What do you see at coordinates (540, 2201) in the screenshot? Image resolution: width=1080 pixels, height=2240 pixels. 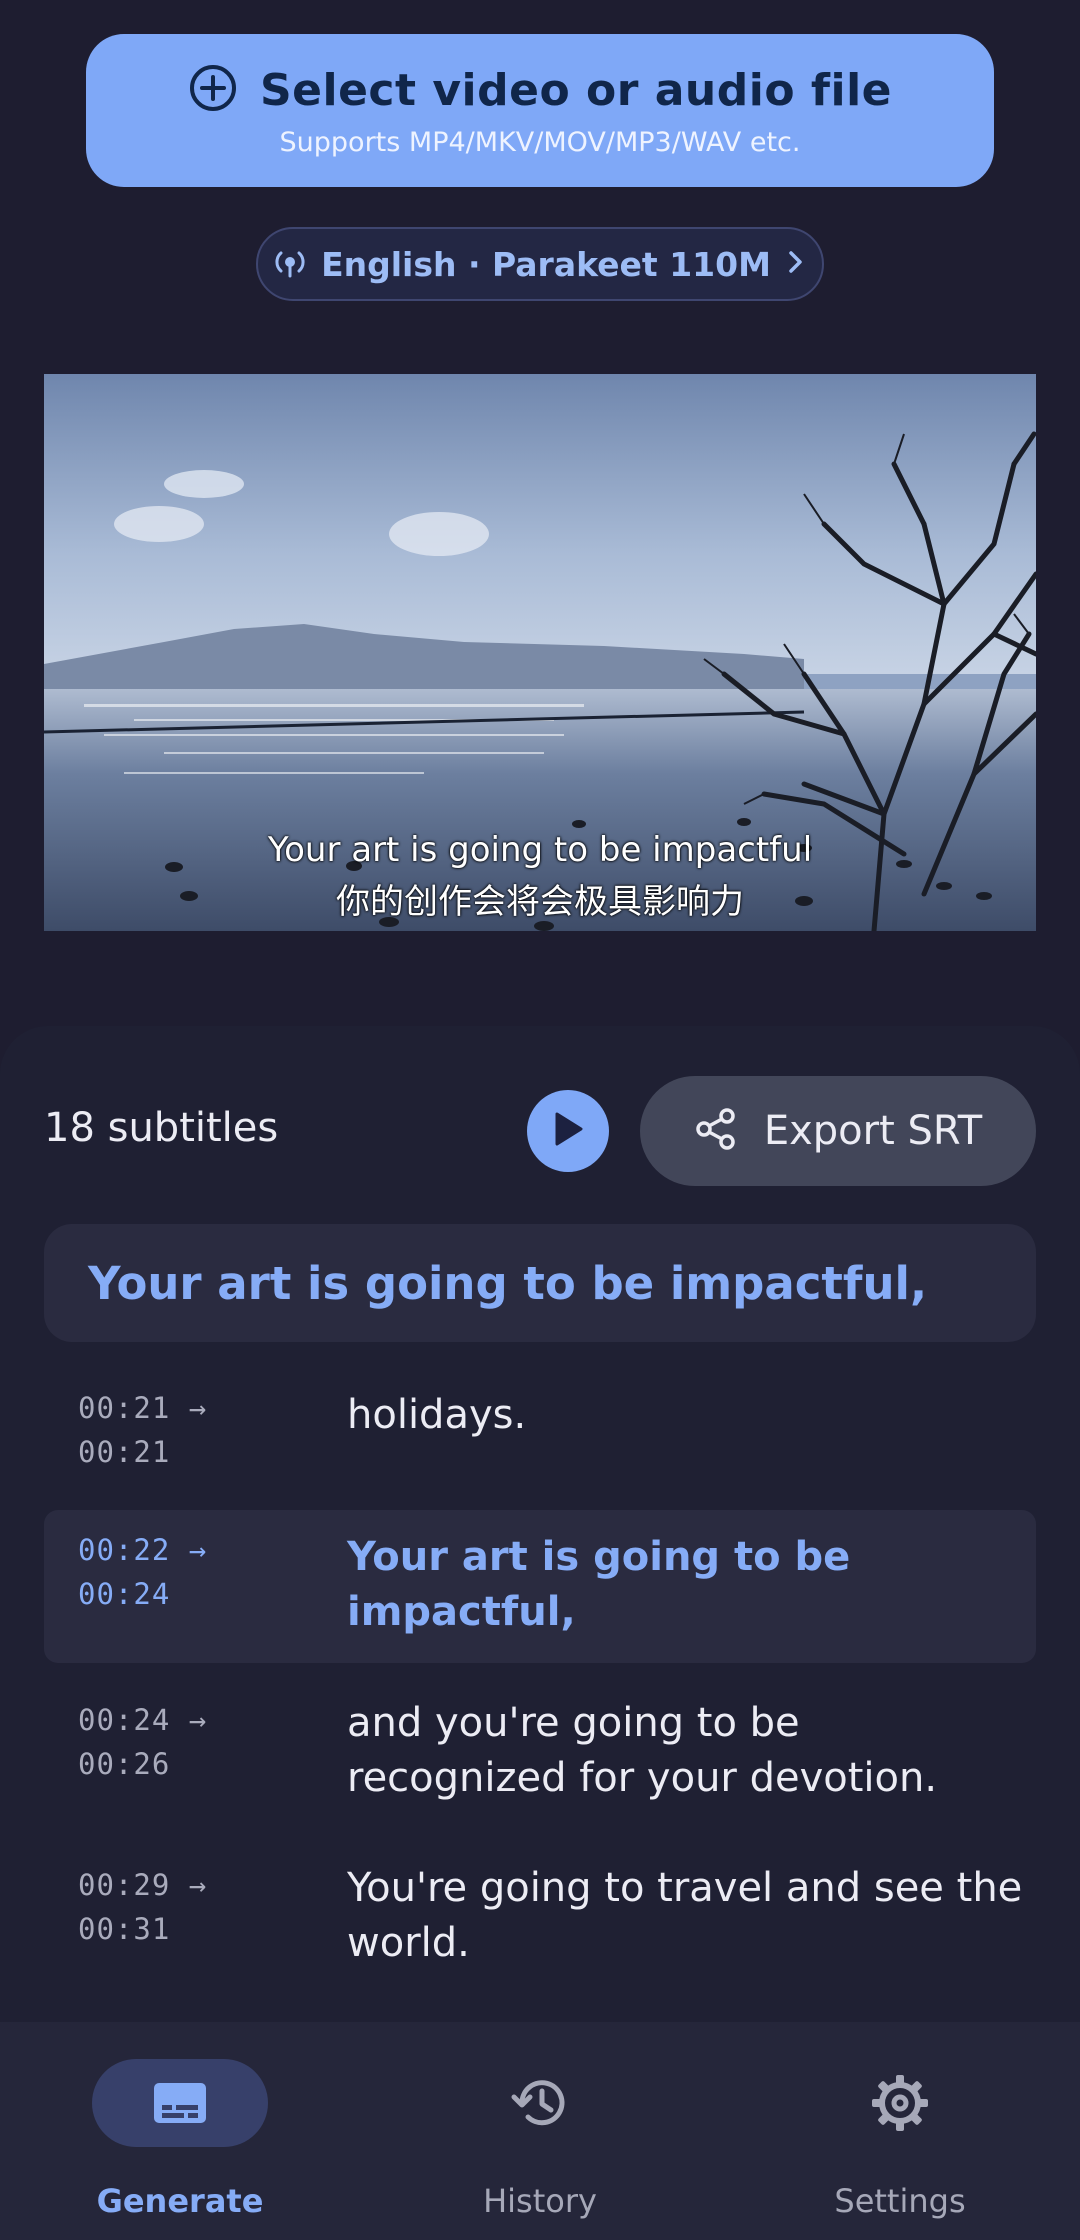 I see `nav-history-label: History` at bounding box center [540, 2201].